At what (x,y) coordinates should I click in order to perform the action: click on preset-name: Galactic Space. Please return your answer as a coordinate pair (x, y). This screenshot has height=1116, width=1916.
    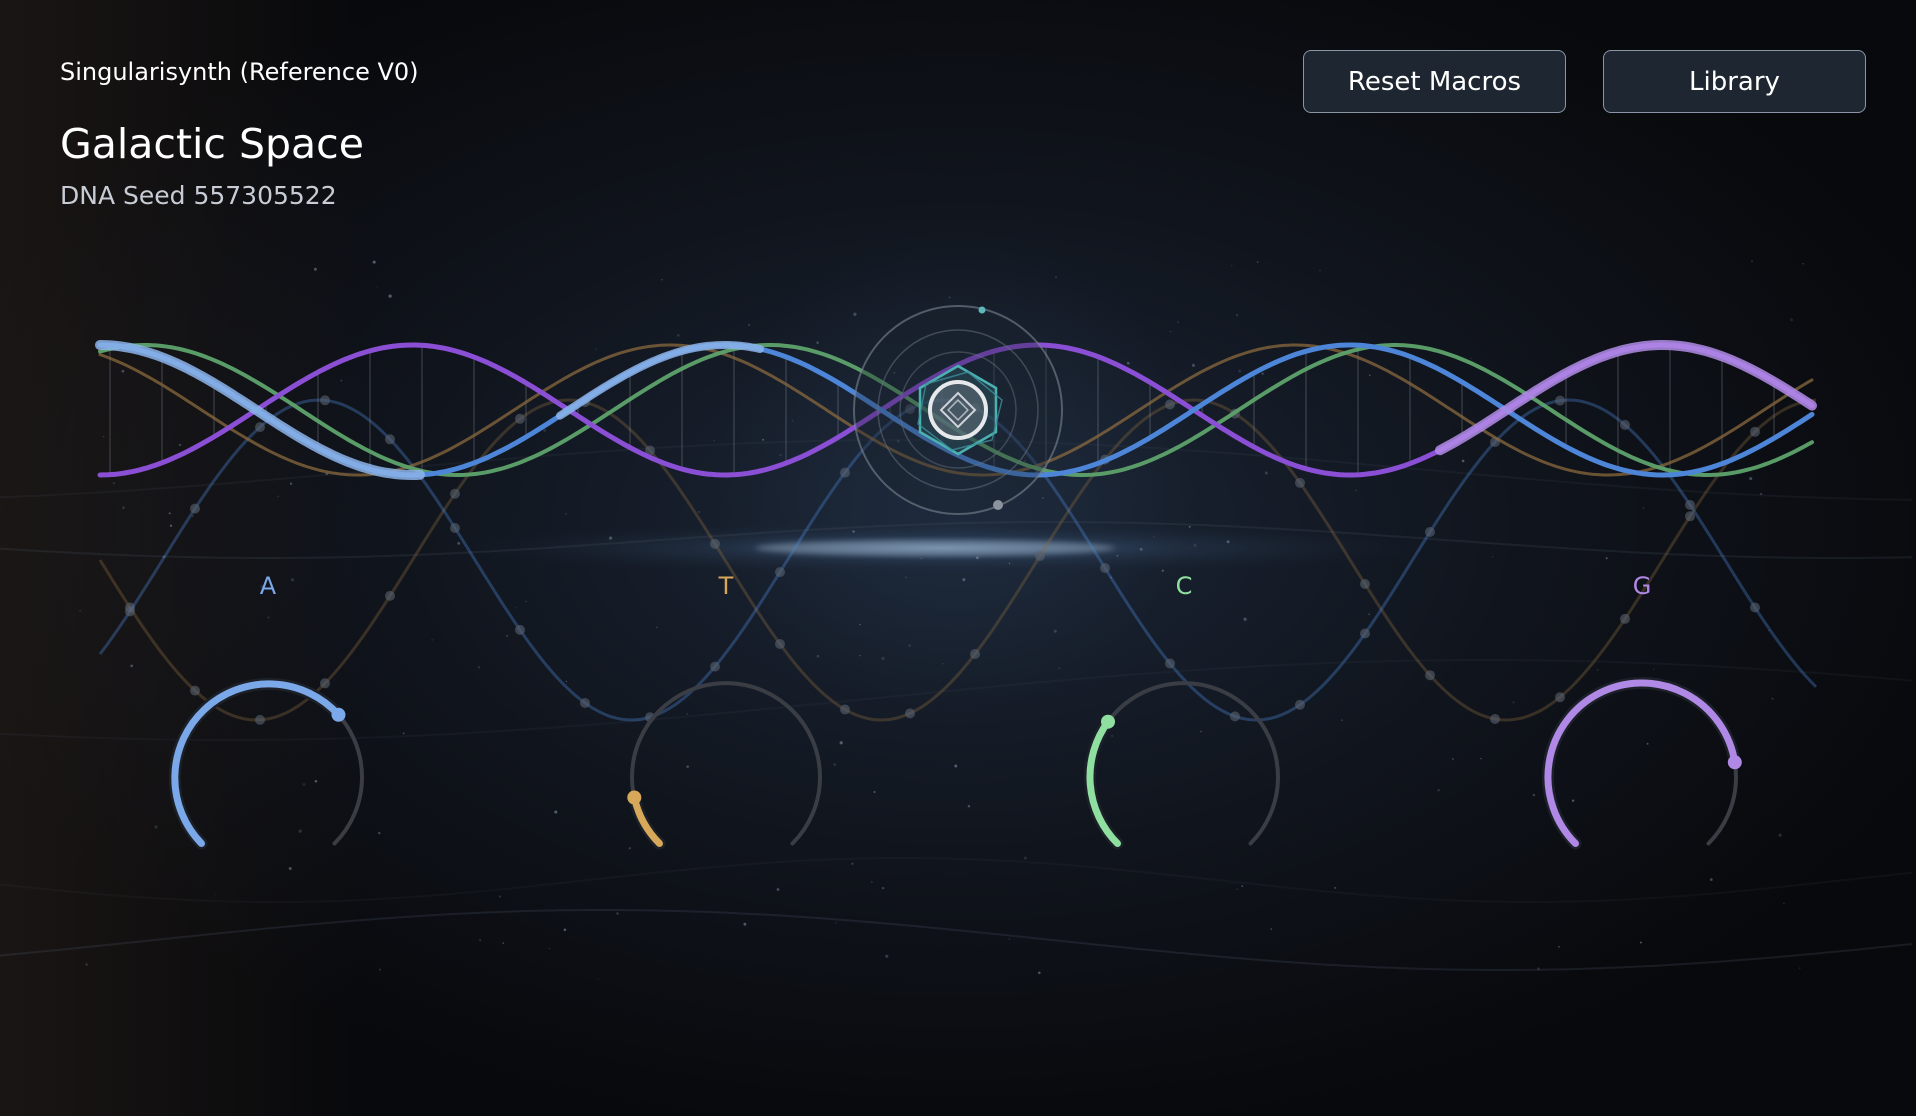
    Looking at the image, I should click on (212, 144).